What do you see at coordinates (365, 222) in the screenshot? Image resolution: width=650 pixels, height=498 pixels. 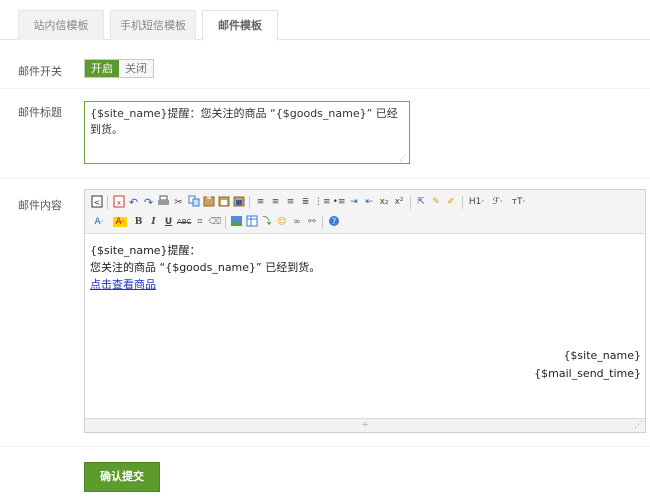 I see `toolbar-row-2: A· A· B I U ABC ⌗ ⌫ ⤵ ☺ ∞ ⚯ ?` at bounding box center [365, 222].